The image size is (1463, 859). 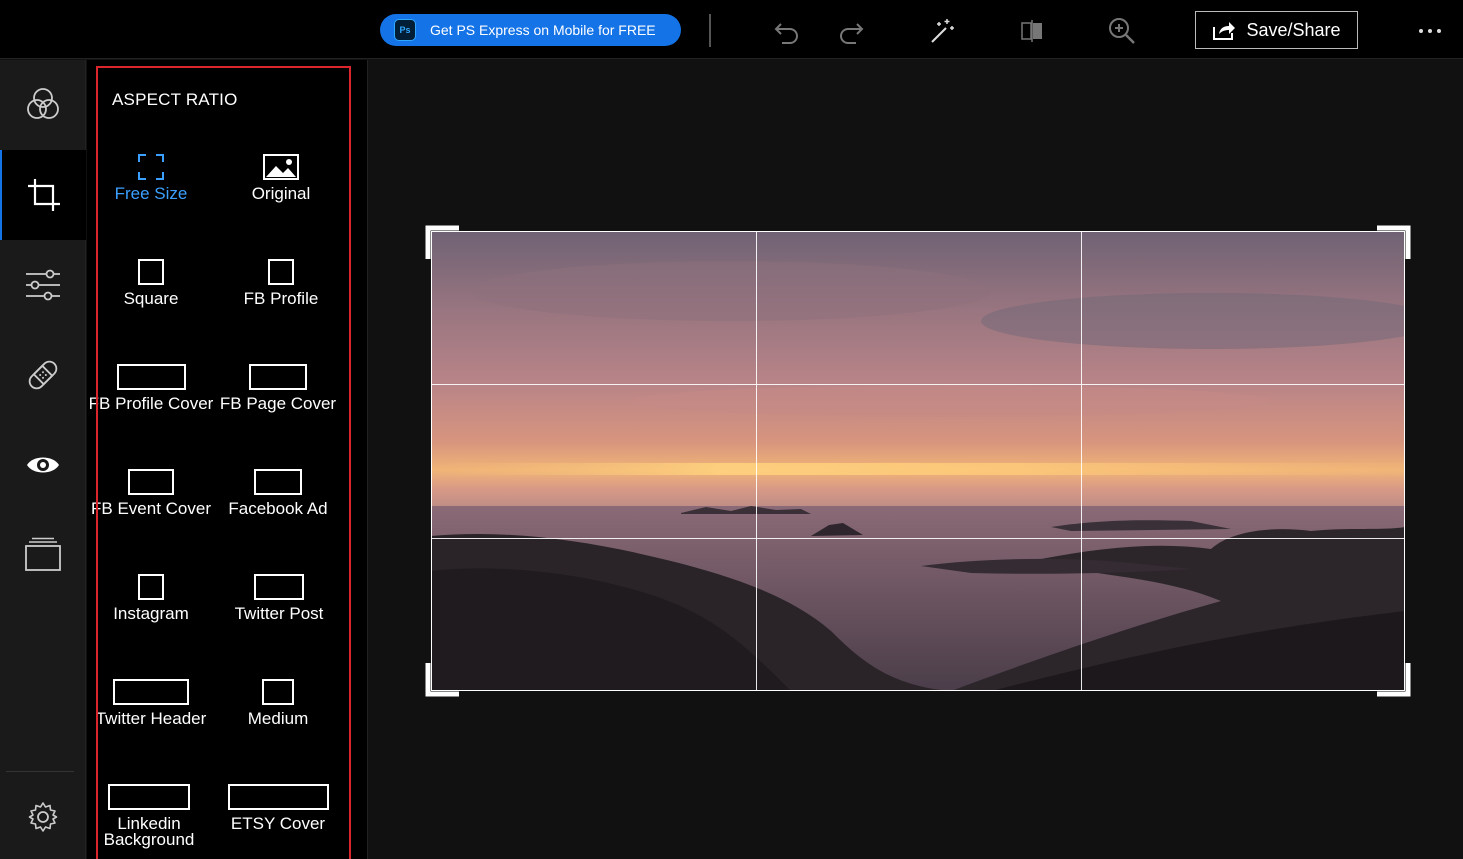 I want to click on zoom-button, so click(x=1122, y=31).